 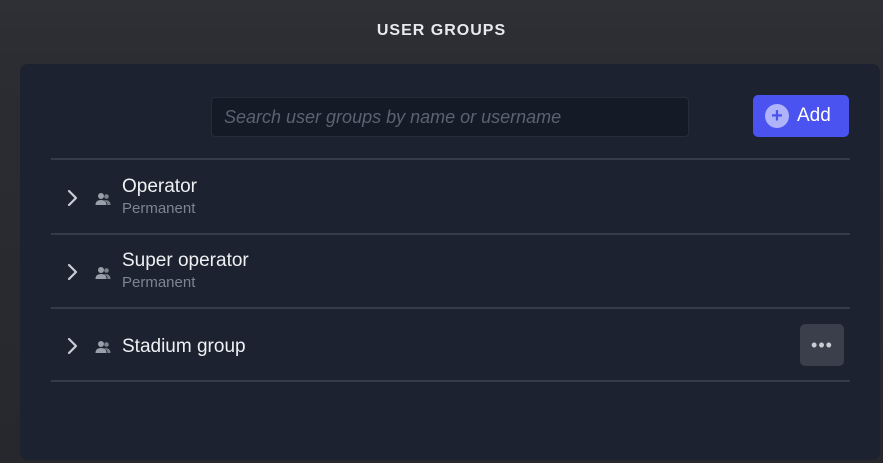 What do you see at coordinates (450, 346) in the screenshot?
I see `group-row-stadium-group: Stadium group •••` at bounding box center [450, 346].